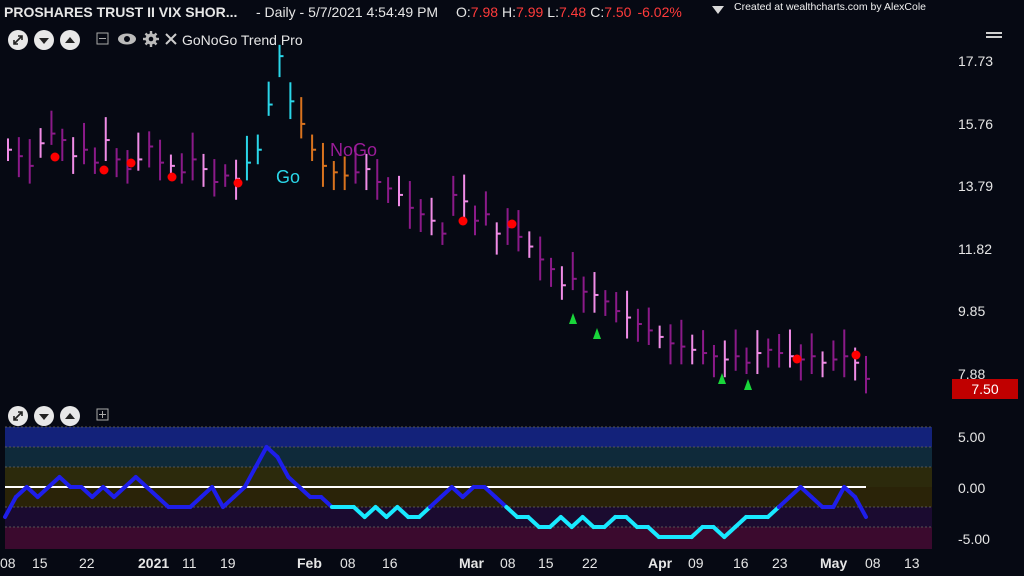 Image resolution: width=1024 pixels, height=576 pixels. I want to click on osc-axis-label: -5.00, so click(974, 539).